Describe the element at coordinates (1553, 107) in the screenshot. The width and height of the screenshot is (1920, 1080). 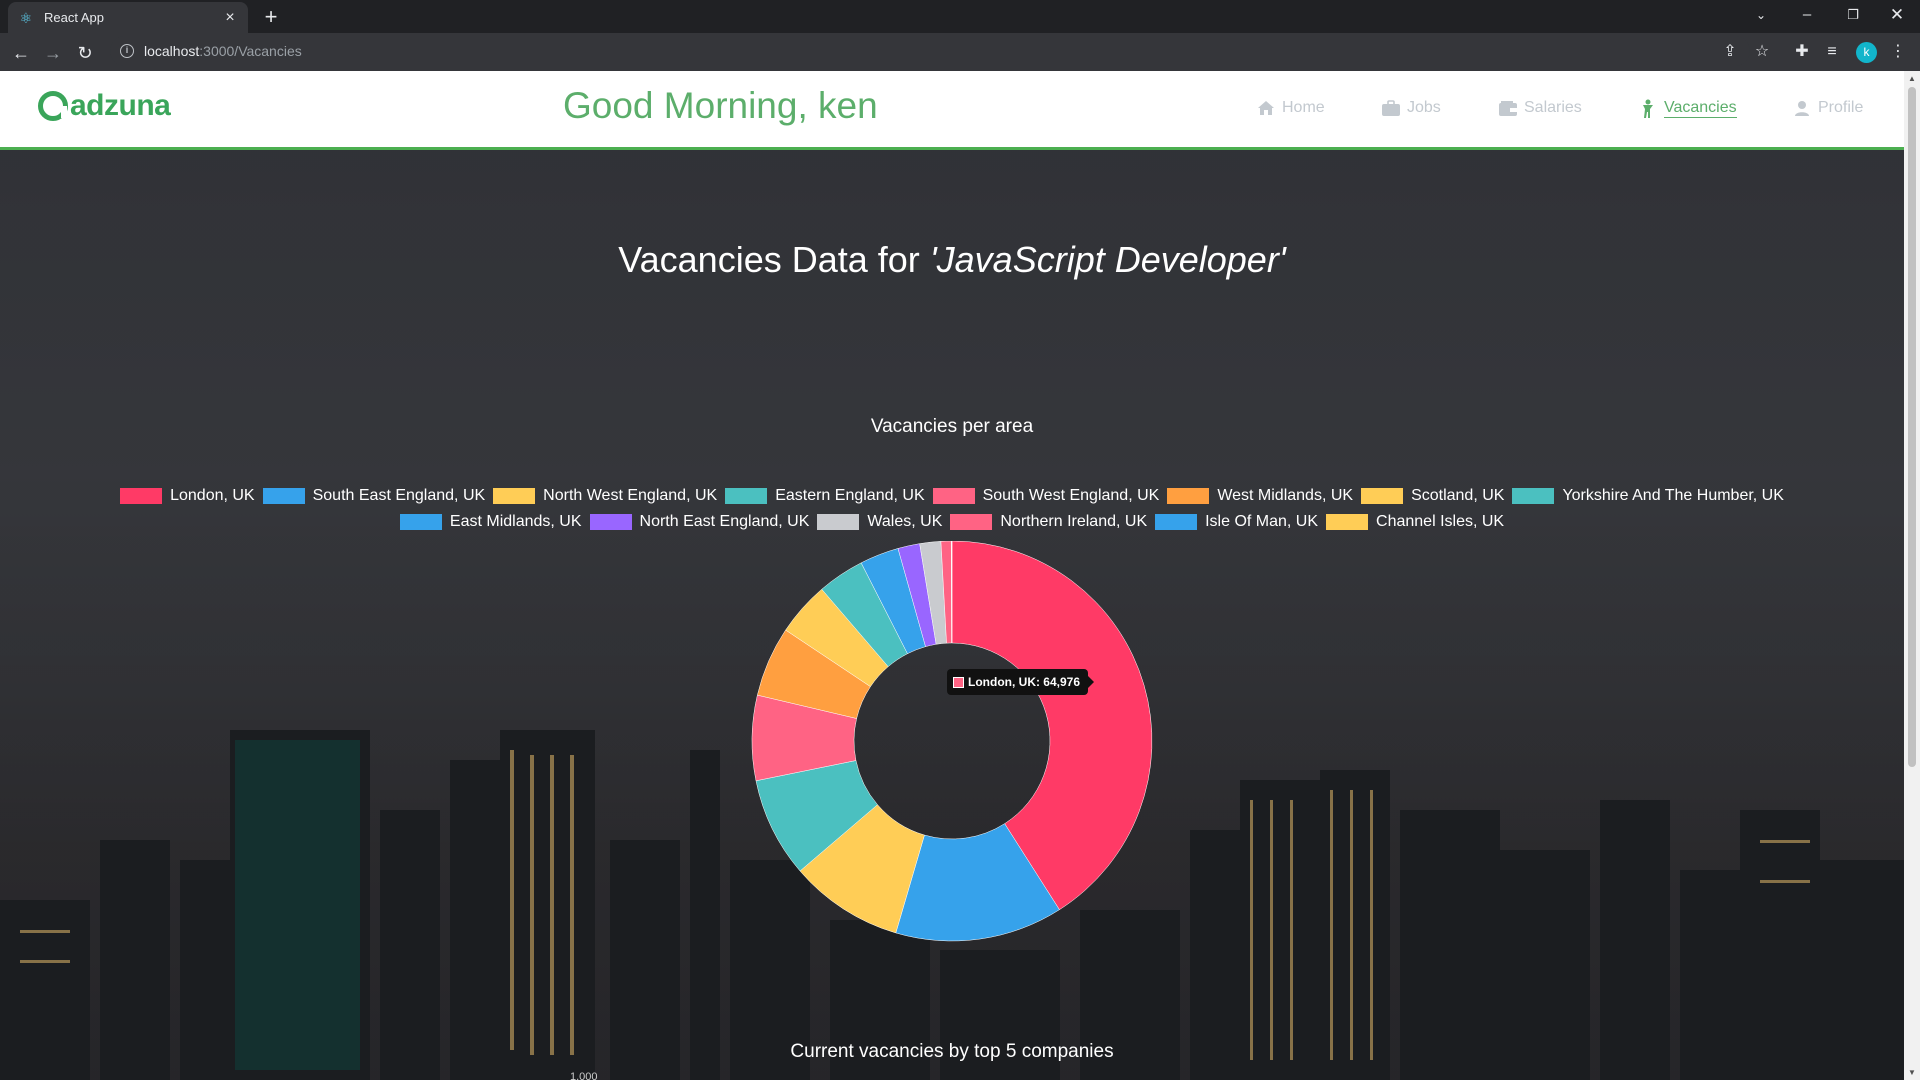
I see `nav-salaries-label: Salaries` at that location.